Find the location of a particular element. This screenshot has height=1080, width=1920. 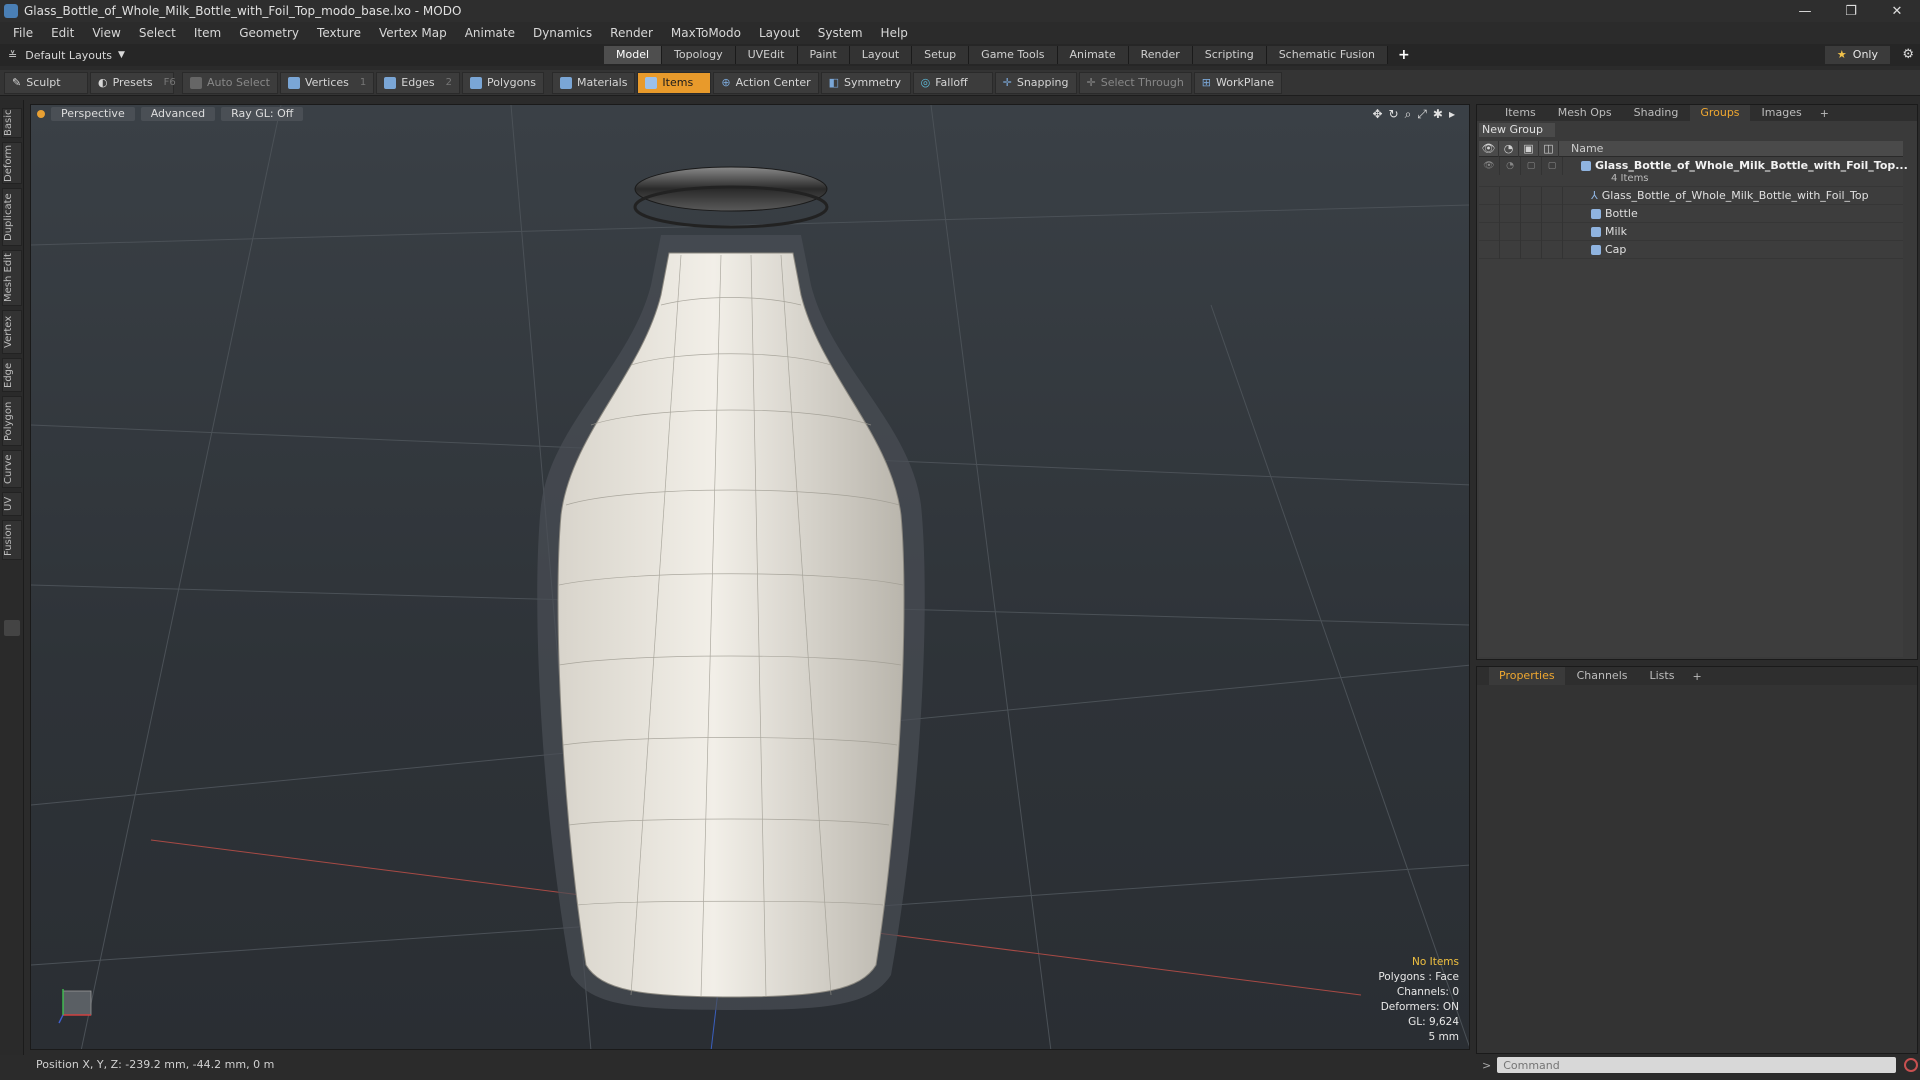

tab-lists: Lists is located at coordinates (1662, 676).